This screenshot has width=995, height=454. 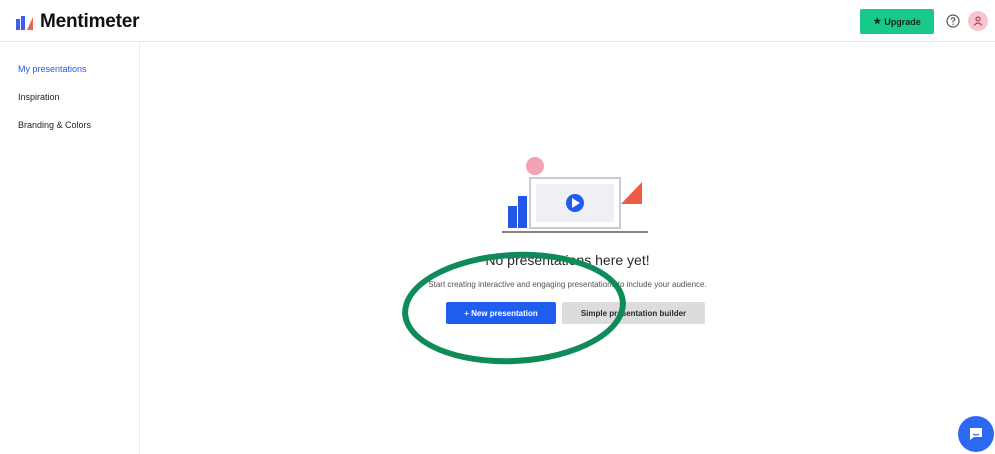 What do you see at coordinates (631, 193) in the screenshot?
I see `orange-triangle-shape` at bounding box center [631, 193].